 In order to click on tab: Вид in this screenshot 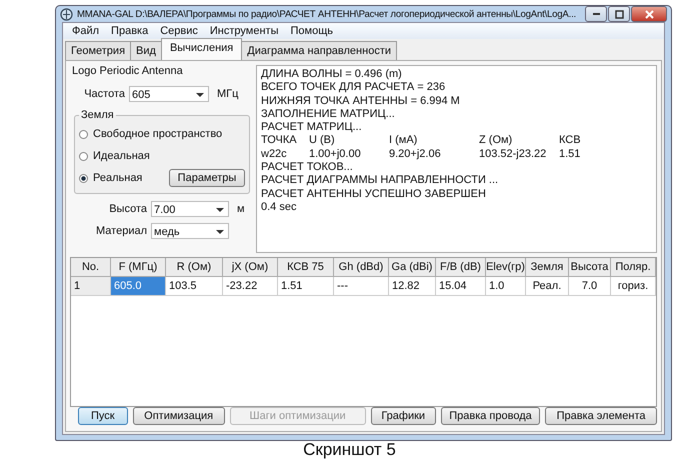, I will do `click(146, 50)`.